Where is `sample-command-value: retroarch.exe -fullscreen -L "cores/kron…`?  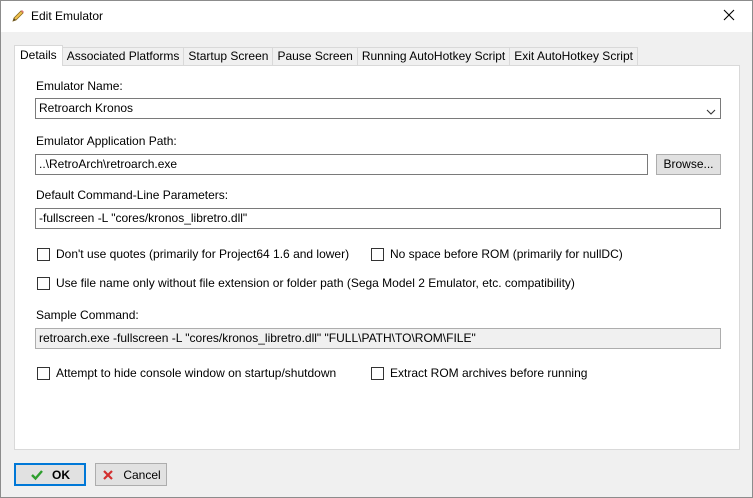 sample-command-value: retroarch.exe -fullscreen -L "cores/kron… is located at coordinates (257, 338).